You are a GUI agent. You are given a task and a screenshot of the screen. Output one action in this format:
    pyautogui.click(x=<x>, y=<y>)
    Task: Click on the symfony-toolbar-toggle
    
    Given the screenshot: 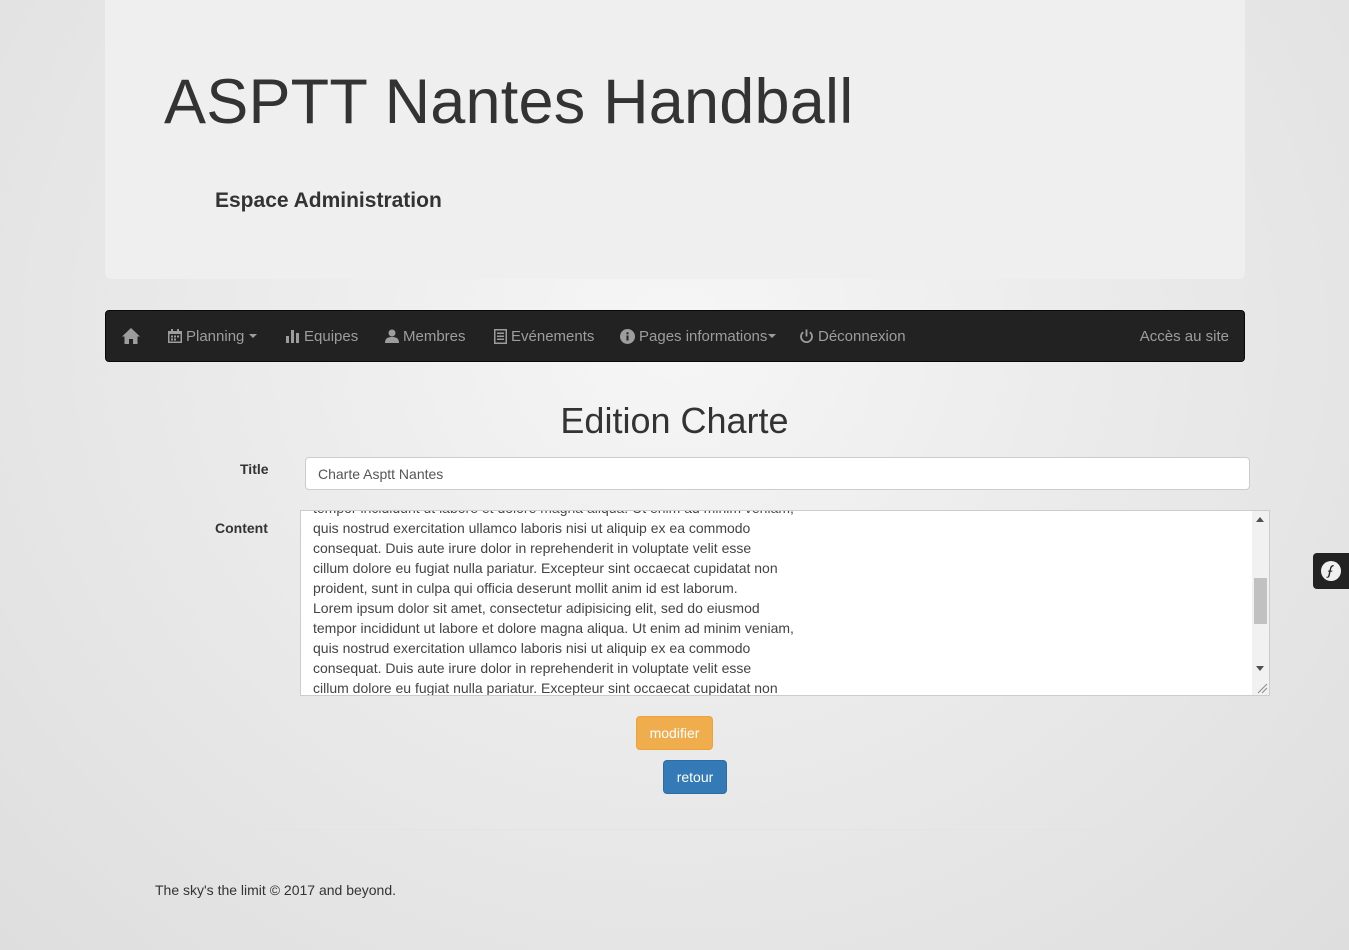 What is the action you would take?
    pyautogui.click(x=1331, y=571)
    